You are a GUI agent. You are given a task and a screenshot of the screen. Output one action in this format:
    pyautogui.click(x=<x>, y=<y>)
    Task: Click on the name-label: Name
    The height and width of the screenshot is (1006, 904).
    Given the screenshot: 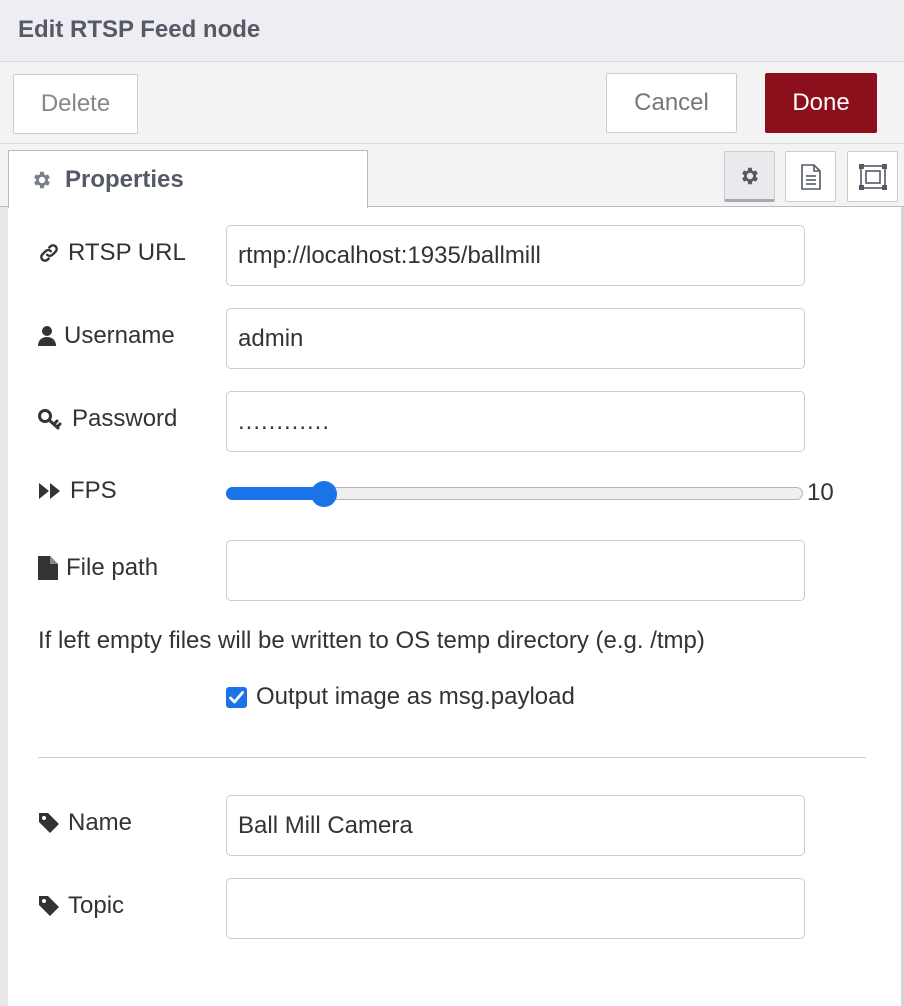 What is the action you would take?
    pyautogui.click(x=85, y=823)
    